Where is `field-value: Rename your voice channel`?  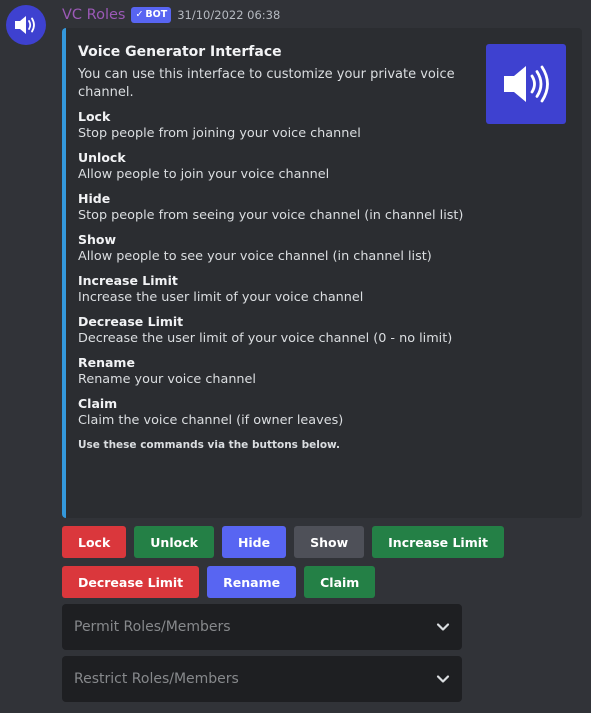 field-value: Rename your voice channel is located at coordinates (167, 379).